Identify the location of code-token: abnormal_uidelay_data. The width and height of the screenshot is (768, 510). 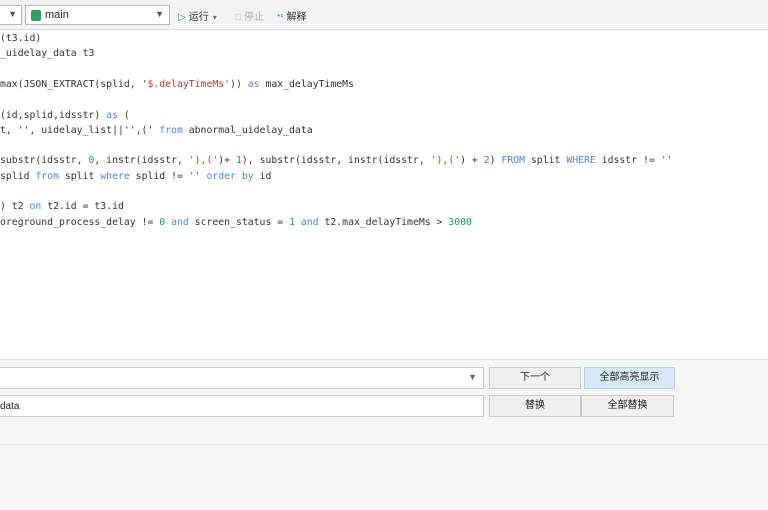
(247, 130).